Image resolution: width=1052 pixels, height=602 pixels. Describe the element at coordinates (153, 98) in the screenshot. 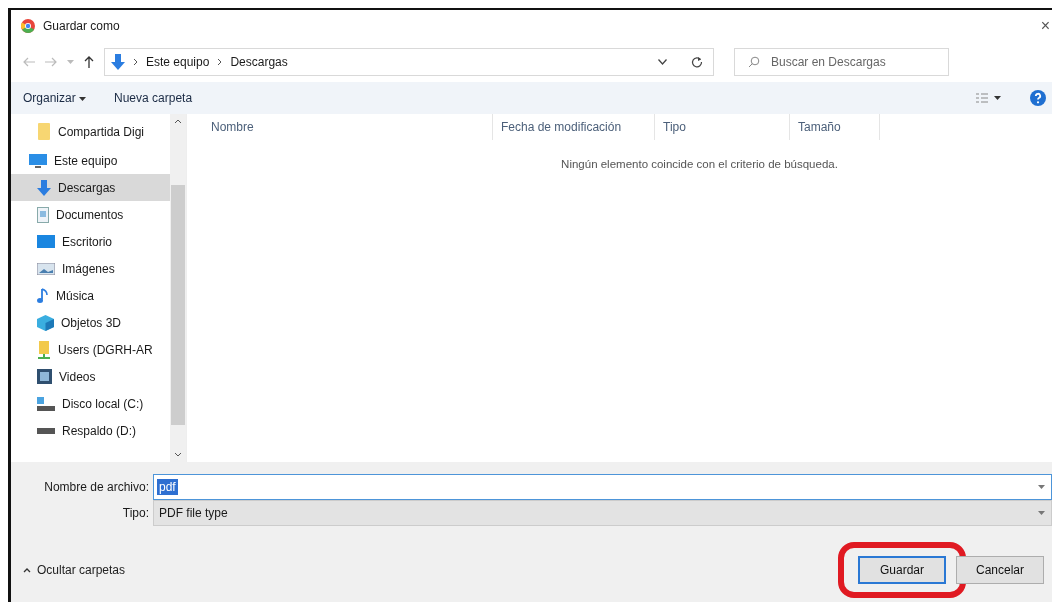

I see `new-folder-button: Nueva carpeta` at that location.